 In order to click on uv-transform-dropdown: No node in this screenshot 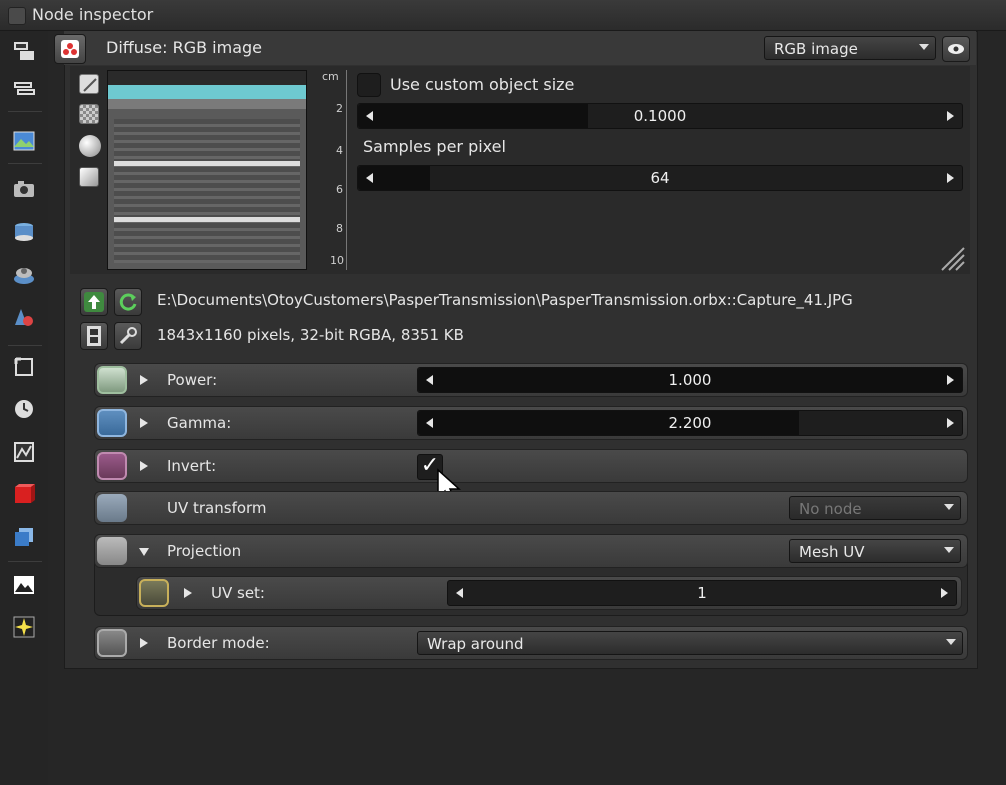, I will do `click(875, 508)`.